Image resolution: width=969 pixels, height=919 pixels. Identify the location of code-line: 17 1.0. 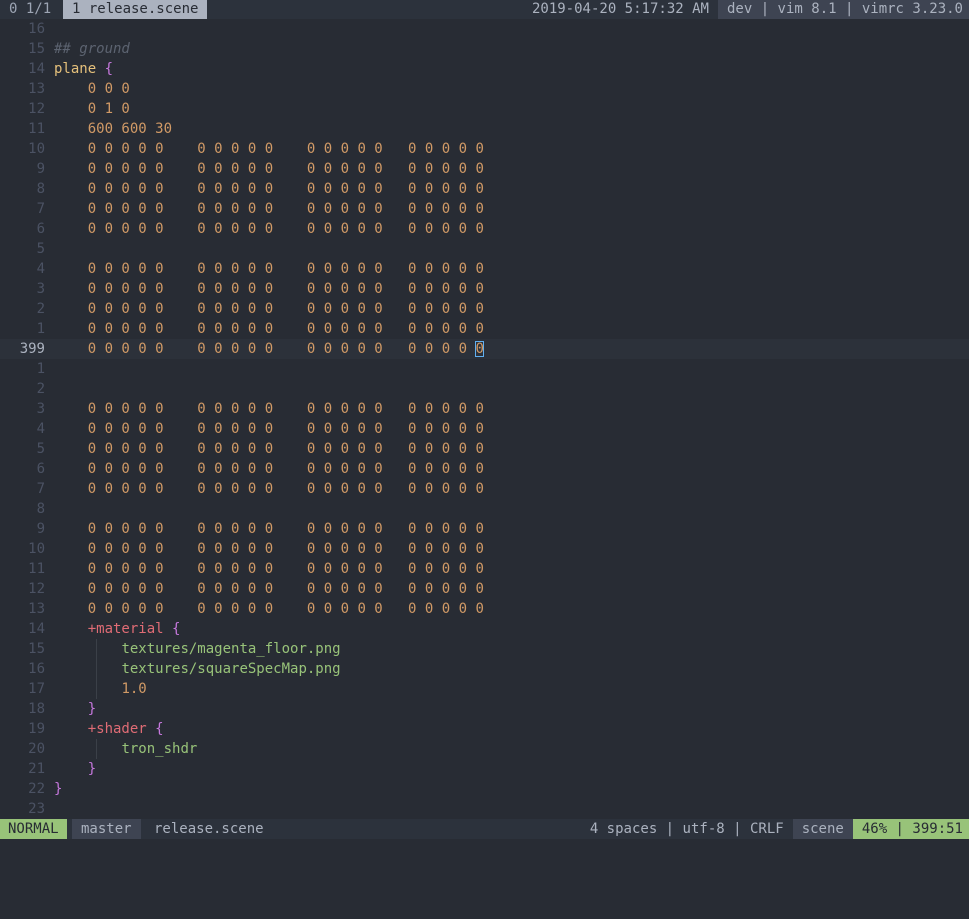
(484, 689).